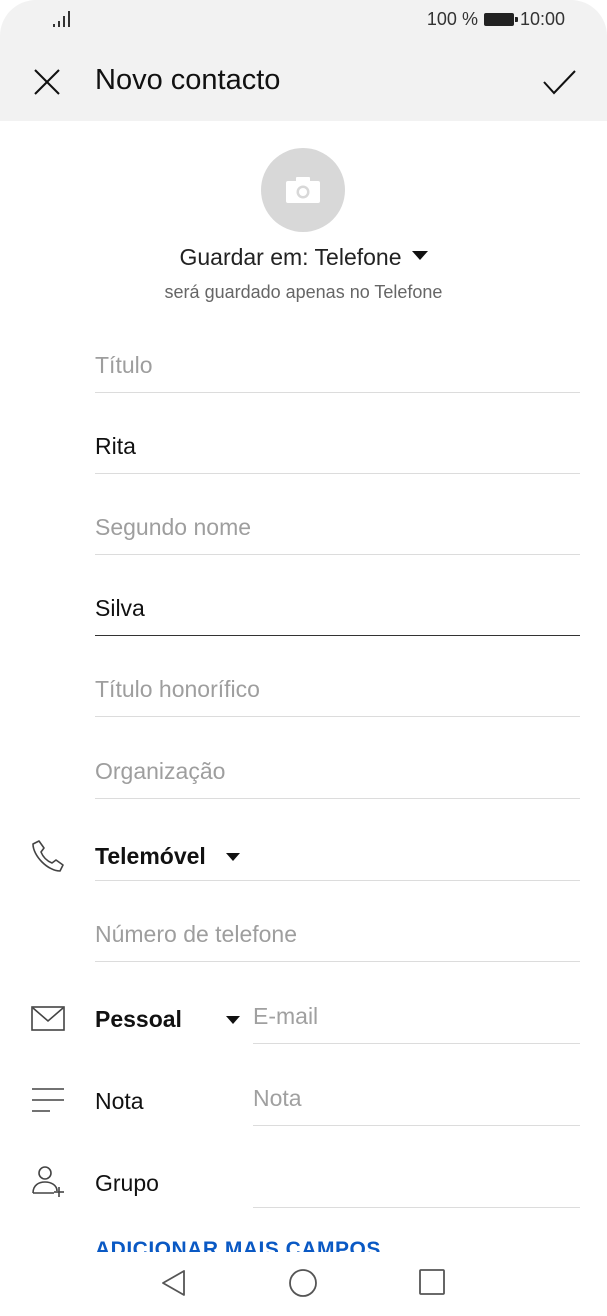 This screenshot has height=1316, width=607. Describe the element at coordinates (337, 696) in the screenshot. I see `suffix-field: Título honorífico` at that location.